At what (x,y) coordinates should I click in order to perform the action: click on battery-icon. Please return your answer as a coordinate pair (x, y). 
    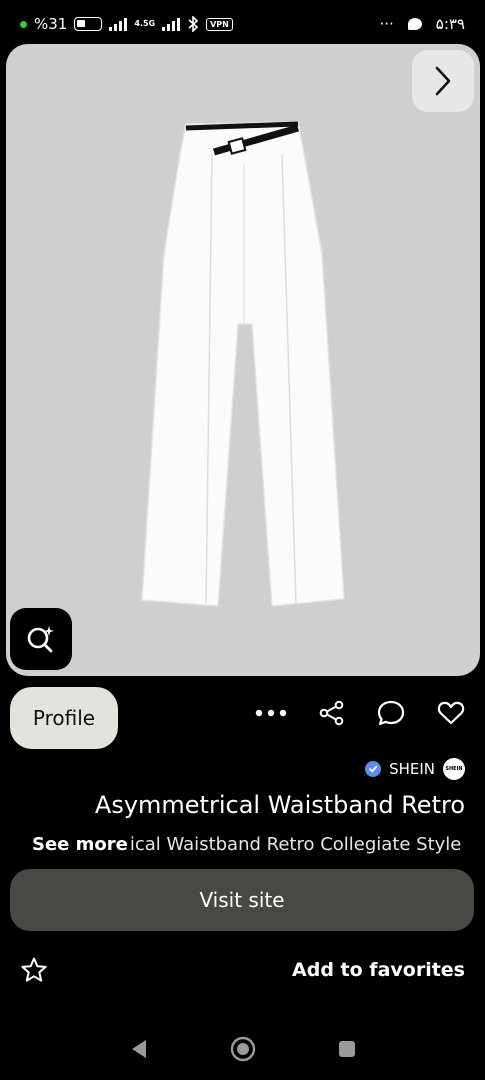
    Looking at the image, I should click on (88, 24).